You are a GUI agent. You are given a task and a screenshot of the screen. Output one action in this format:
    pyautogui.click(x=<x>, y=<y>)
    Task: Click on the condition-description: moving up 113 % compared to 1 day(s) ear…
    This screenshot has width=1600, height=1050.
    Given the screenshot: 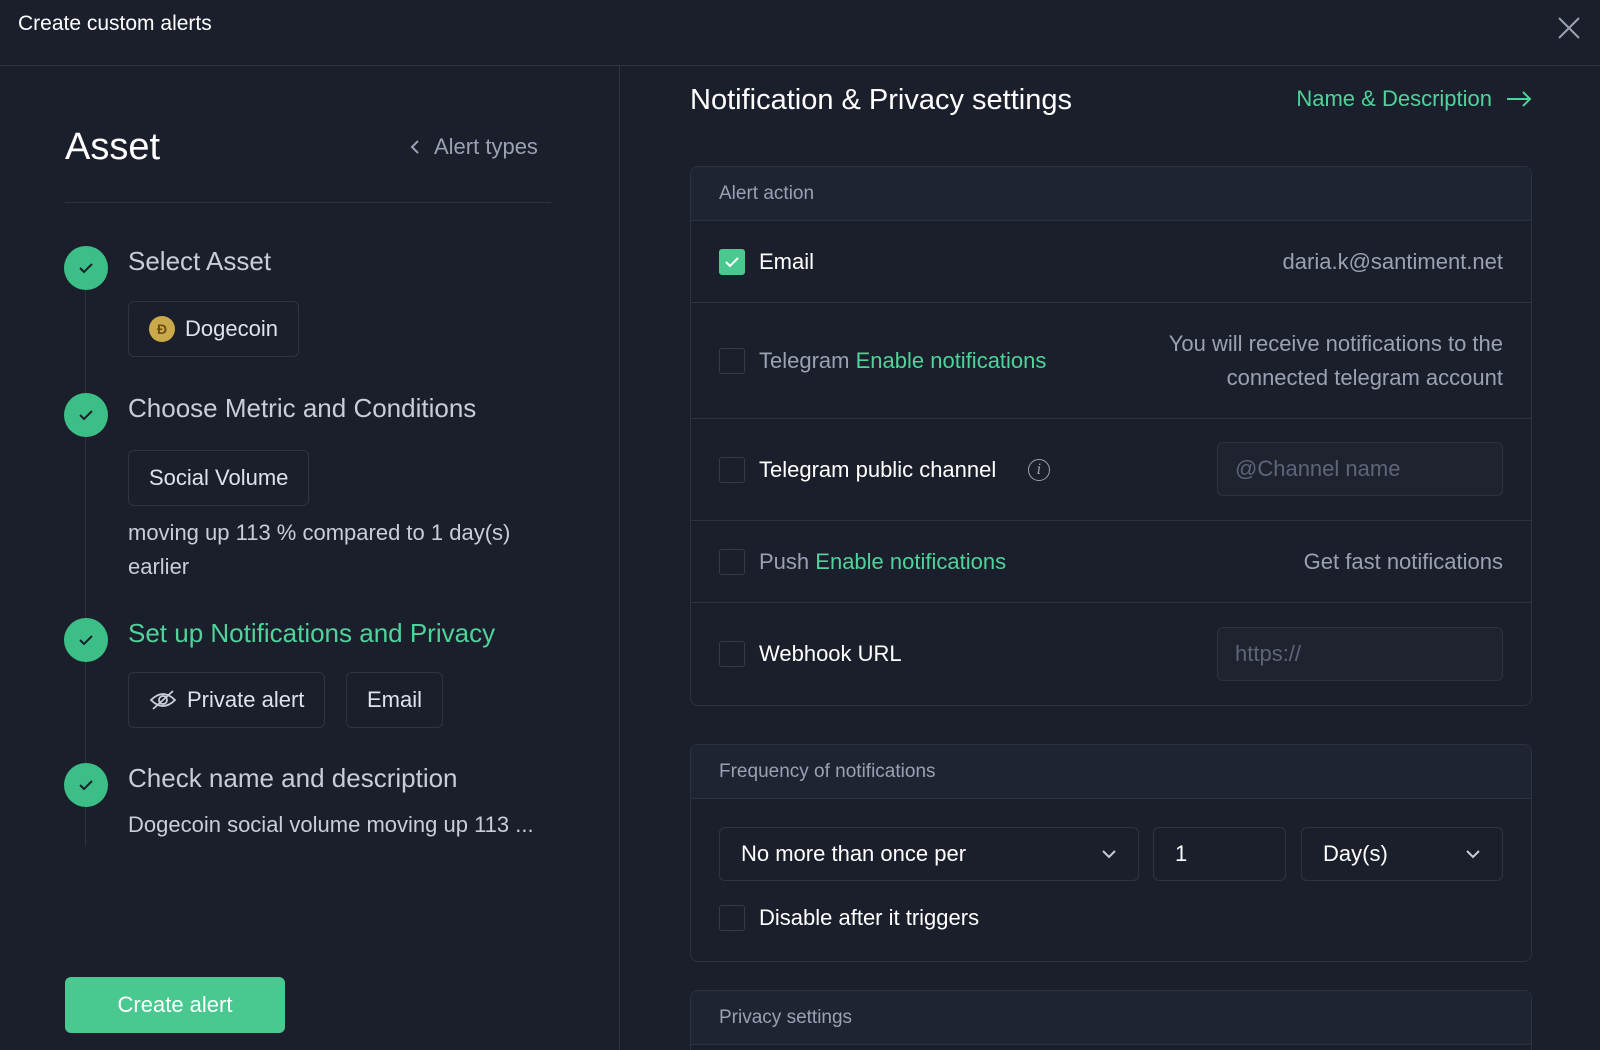 What is the action you would take?
    pyautogui.click(x=319, y=549)
    